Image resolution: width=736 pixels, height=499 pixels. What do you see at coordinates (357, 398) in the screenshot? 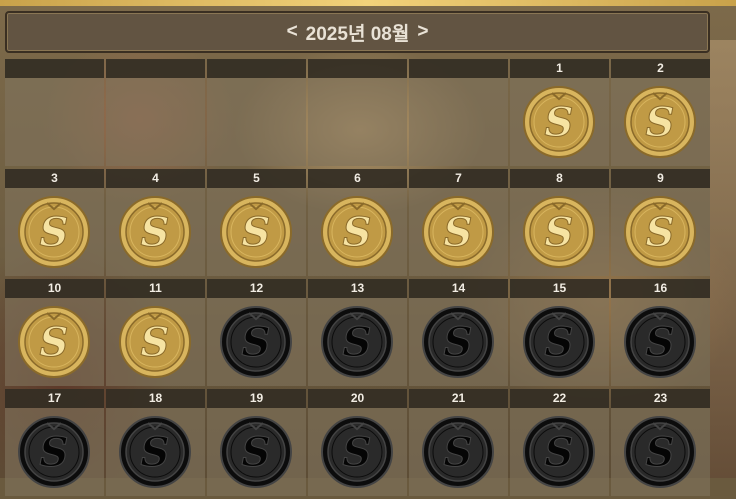
I see `day-number: 20` at bounding box center [357, 398].